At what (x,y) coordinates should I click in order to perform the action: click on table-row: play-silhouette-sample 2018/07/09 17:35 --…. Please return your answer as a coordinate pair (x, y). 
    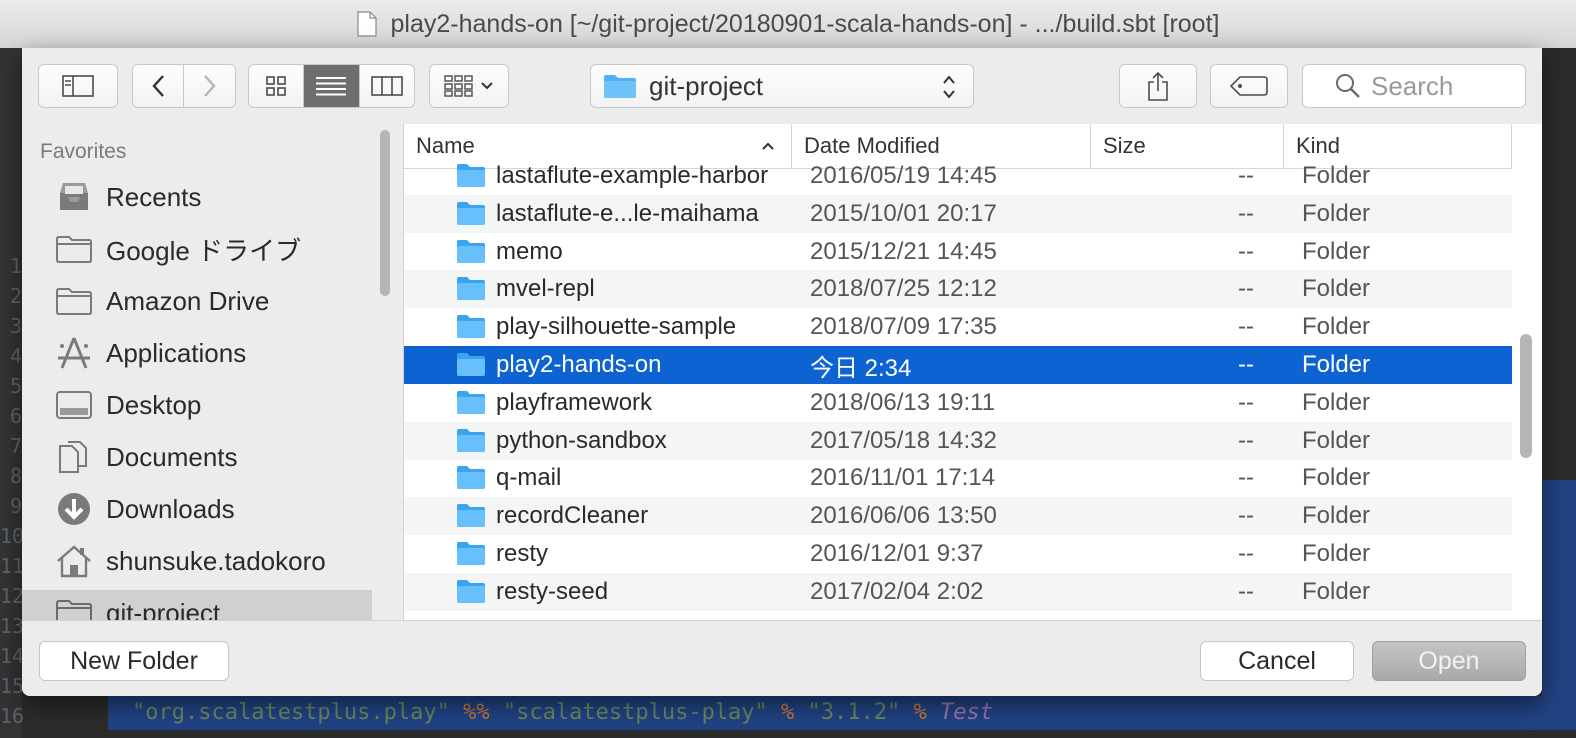
    Looking at the image, I should click on (958, 327).